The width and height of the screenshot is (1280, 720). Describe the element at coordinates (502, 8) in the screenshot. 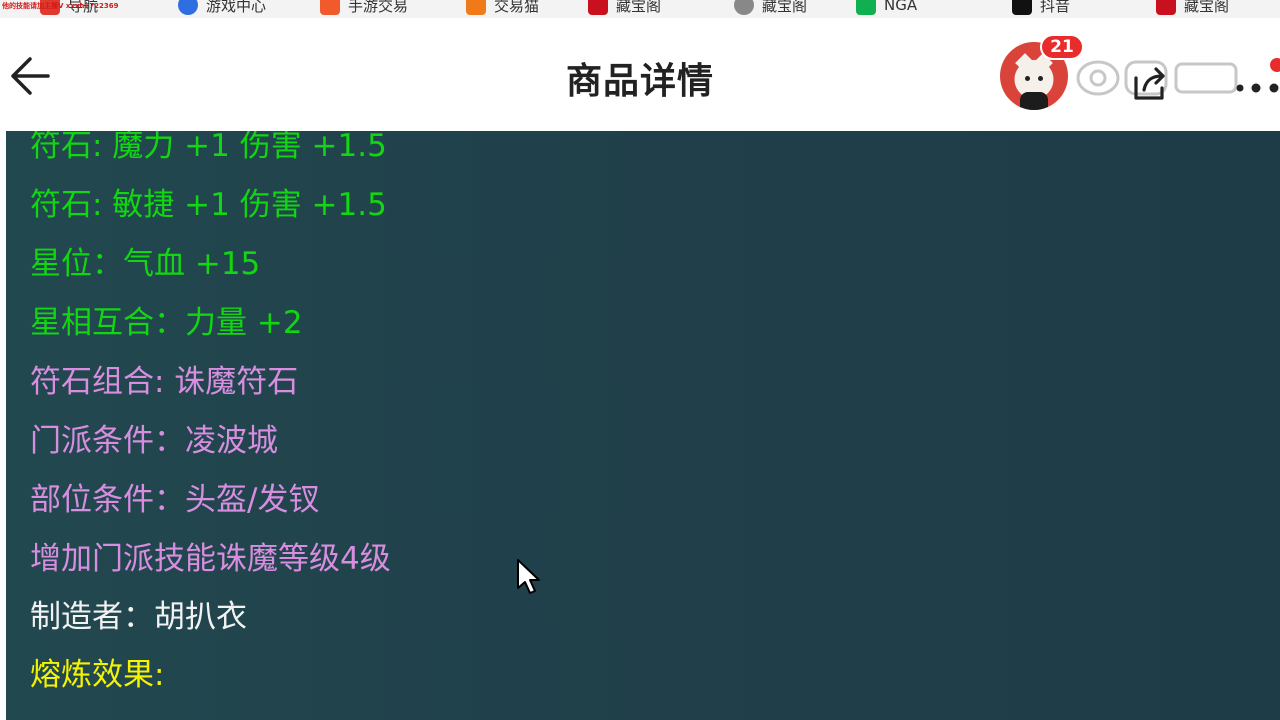

I see `bookmark-item: 交易猫` at that location.